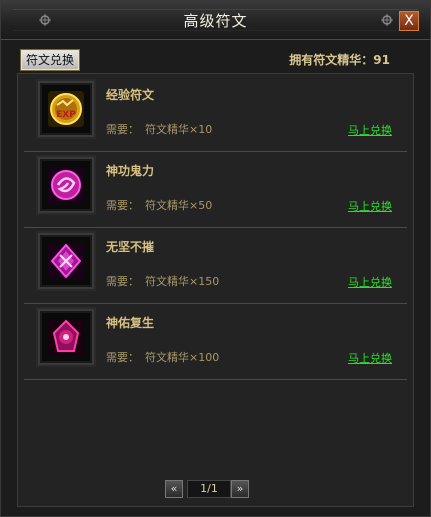  I want to click on item-requirement: 需要： 符文精华×100, so click(162, 357).